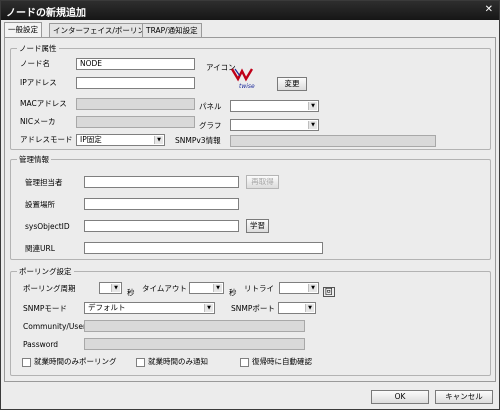  Describe the element at coordinates (206, 288) in the screenshot. I see `timeout-select: ▼` at that location.